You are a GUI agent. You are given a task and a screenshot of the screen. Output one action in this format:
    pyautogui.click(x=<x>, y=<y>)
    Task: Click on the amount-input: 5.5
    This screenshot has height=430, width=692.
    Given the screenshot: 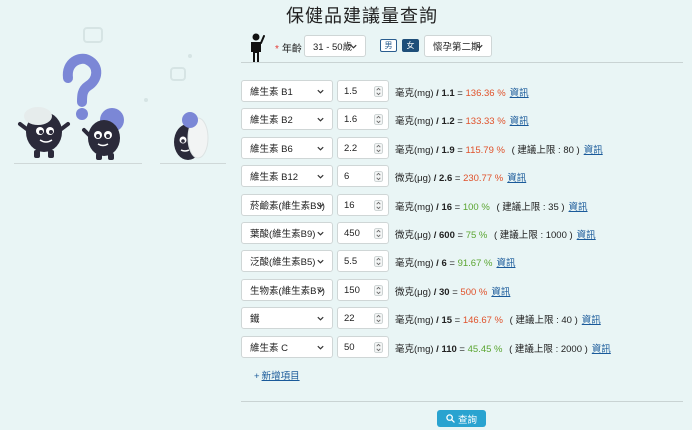 What is the action you would take?
    pyautogui.click(x=363, y=261)
    